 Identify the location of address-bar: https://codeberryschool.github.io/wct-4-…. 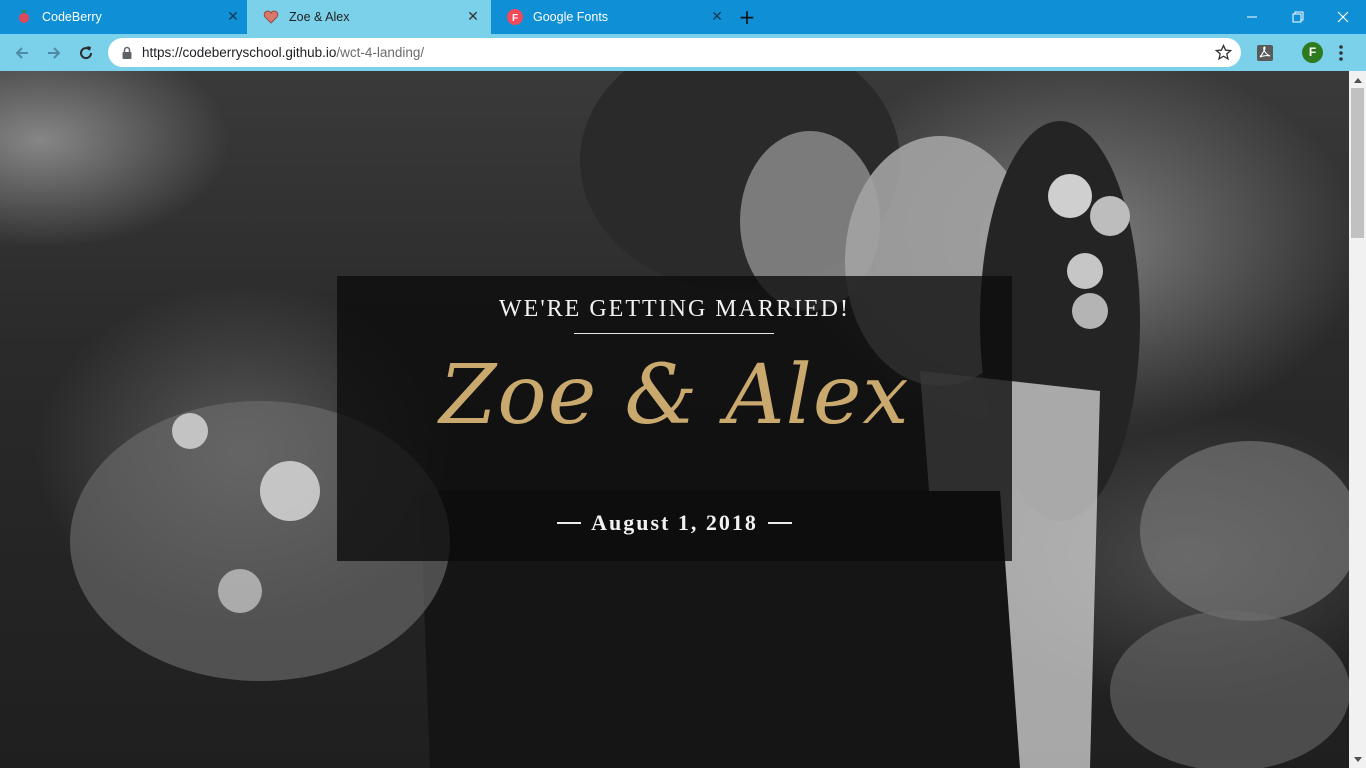
(674, 52).